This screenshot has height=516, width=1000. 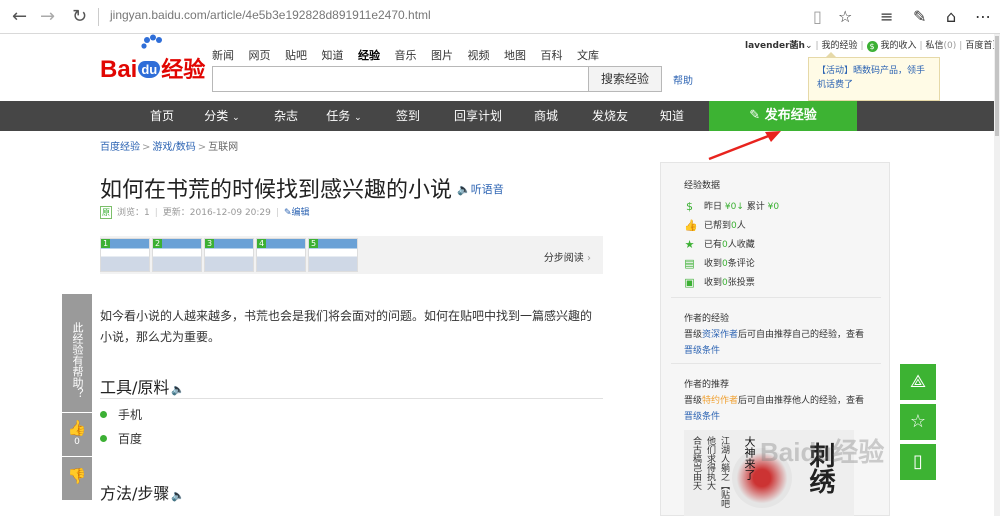 What do you see at coordinates (77, 400) in the screenshot?
I see `helpful-sidebar: 此经验有帮助？ 👍 0 👎` at bounding box center [77, 400].